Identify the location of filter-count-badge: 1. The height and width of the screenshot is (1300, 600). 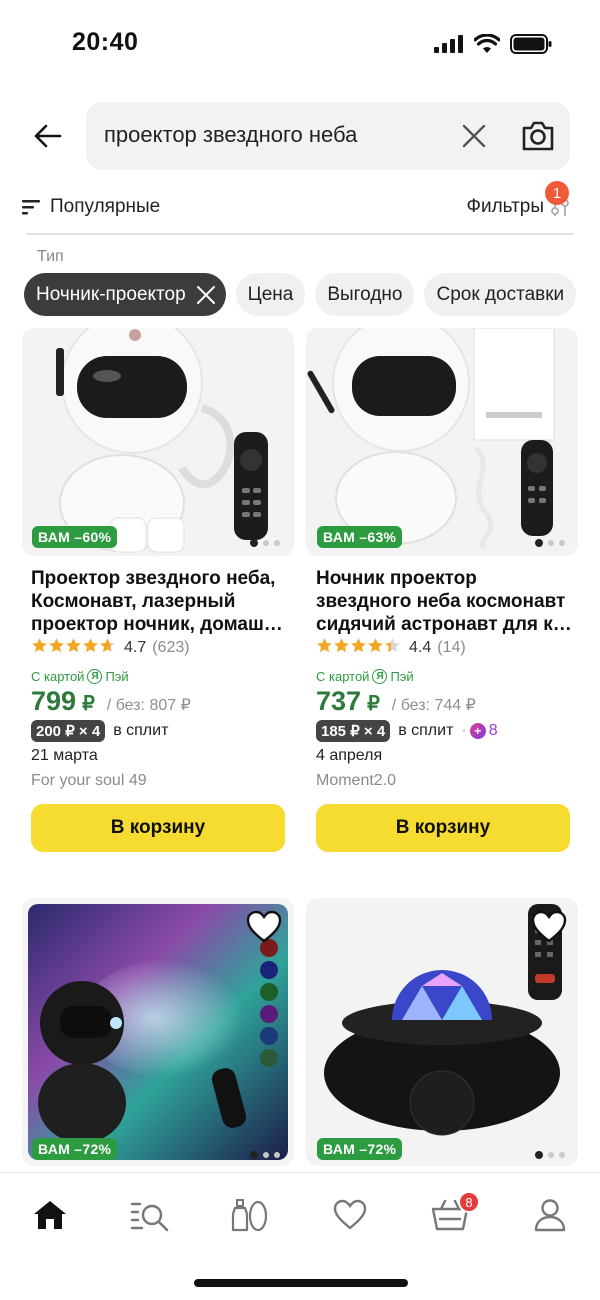
(557, 193).